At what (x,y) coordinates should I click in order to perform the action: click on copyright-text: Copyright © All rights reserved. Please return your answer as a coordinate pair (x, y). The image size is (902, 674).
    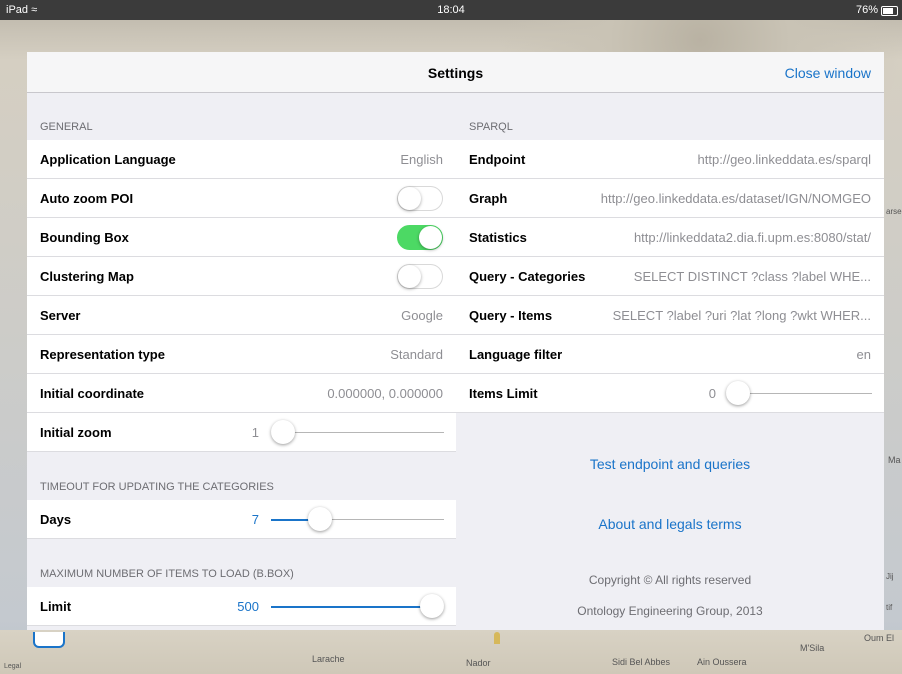
    Looking at the image, I should click on (670, 580).